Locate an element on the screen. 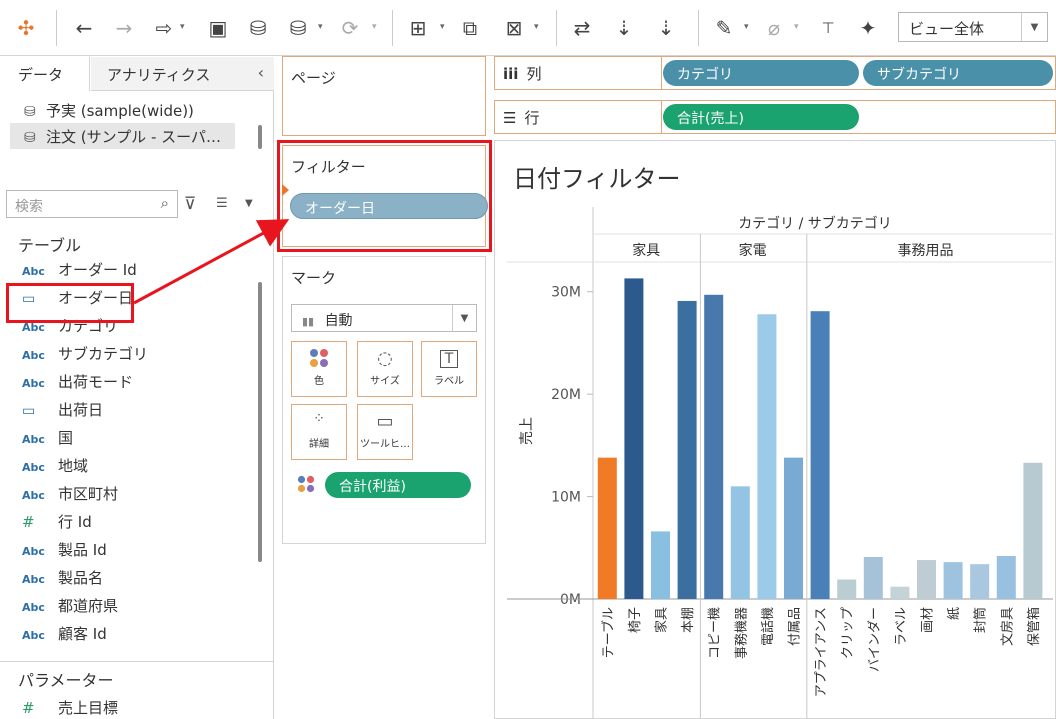  new-datasource-icon: ⛁ is located at coordinates (258, 28).